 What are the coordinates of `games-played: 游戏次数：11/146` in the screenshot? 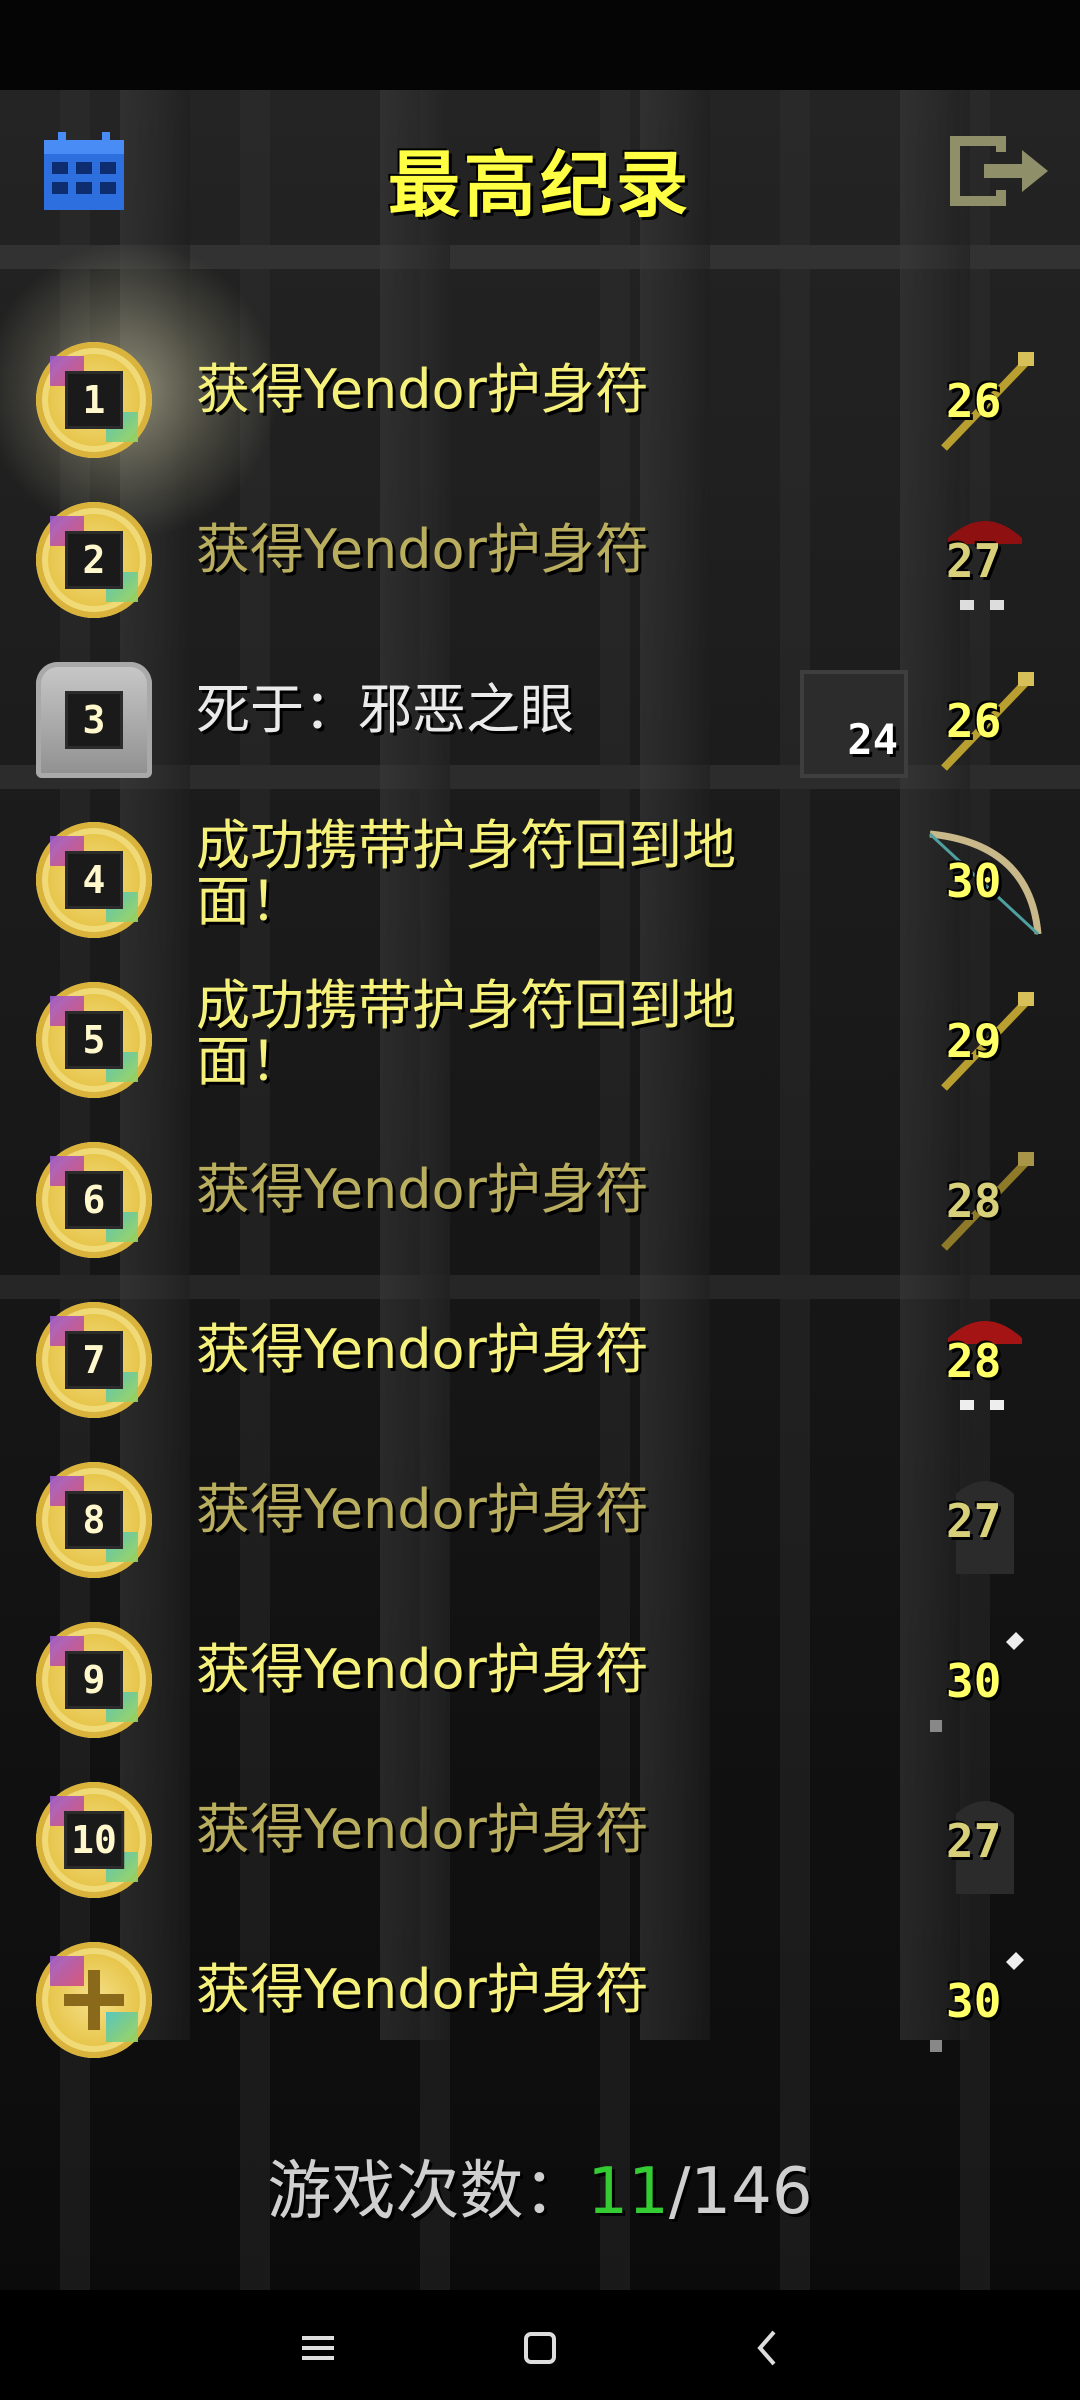 It's located at (540, 2186).